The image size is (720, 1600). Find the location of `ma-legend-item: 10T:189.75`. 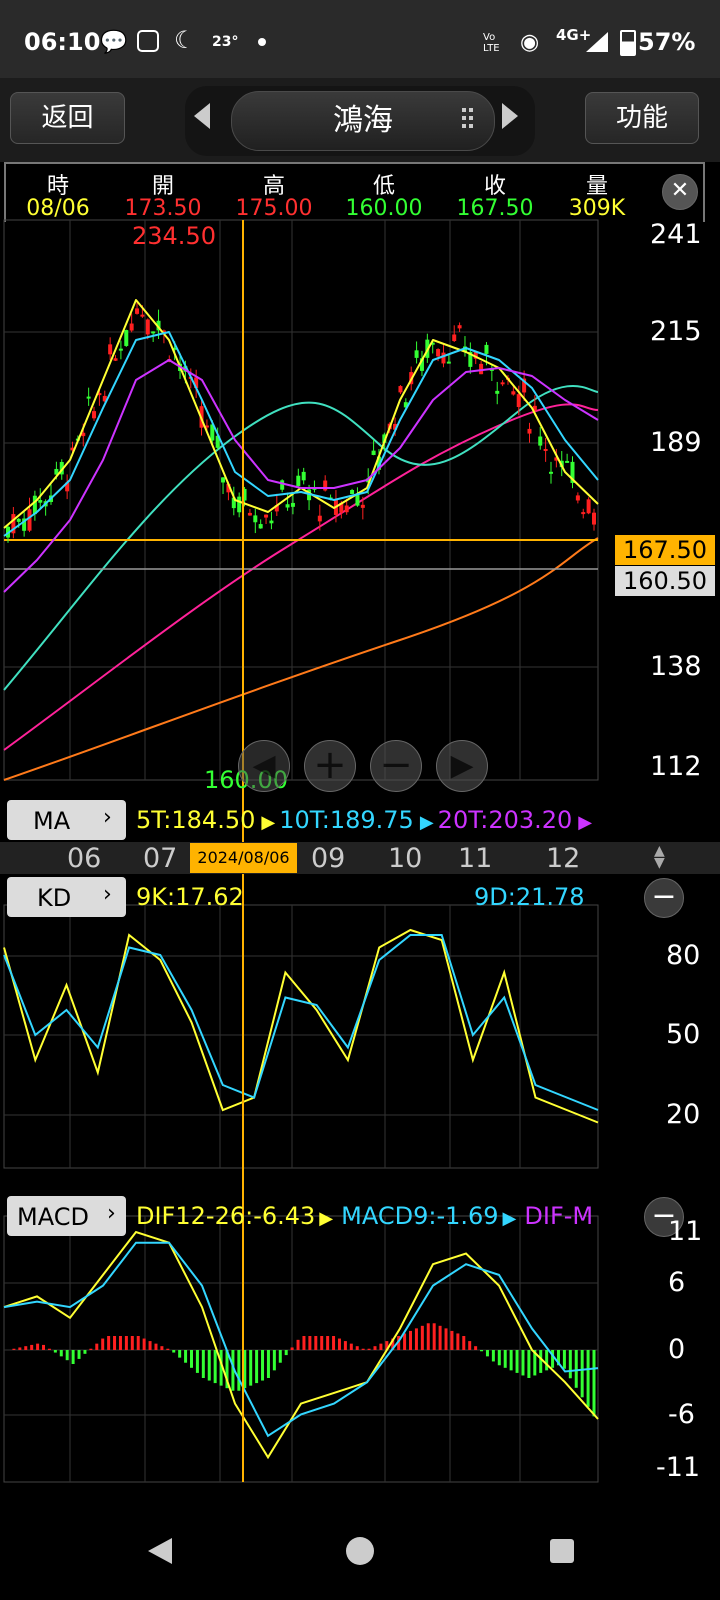

ma-legend-item: 10T:189.75 is located at coordinates (346, 820).